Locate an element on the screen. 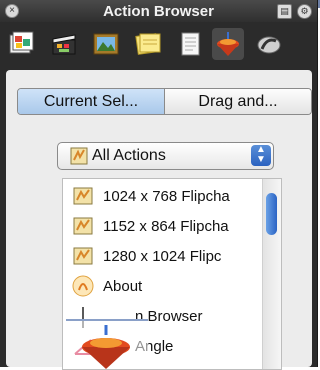 The image size is (320, 370). eraser-icon is located at coordinates (268, 44).